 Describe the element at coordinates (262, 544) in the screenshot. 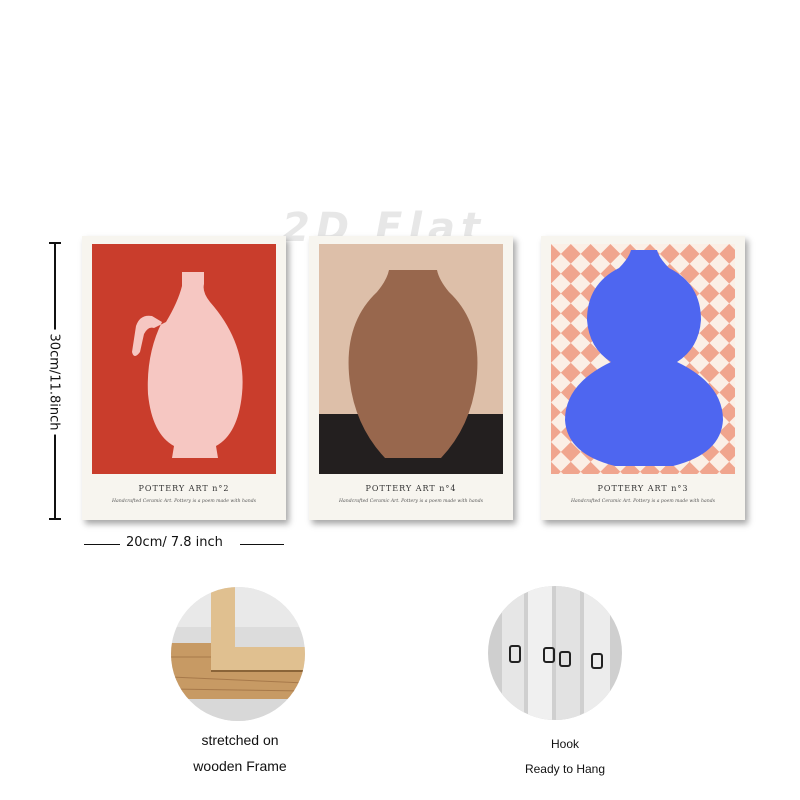

I see `width-marker-right-line` at that location.